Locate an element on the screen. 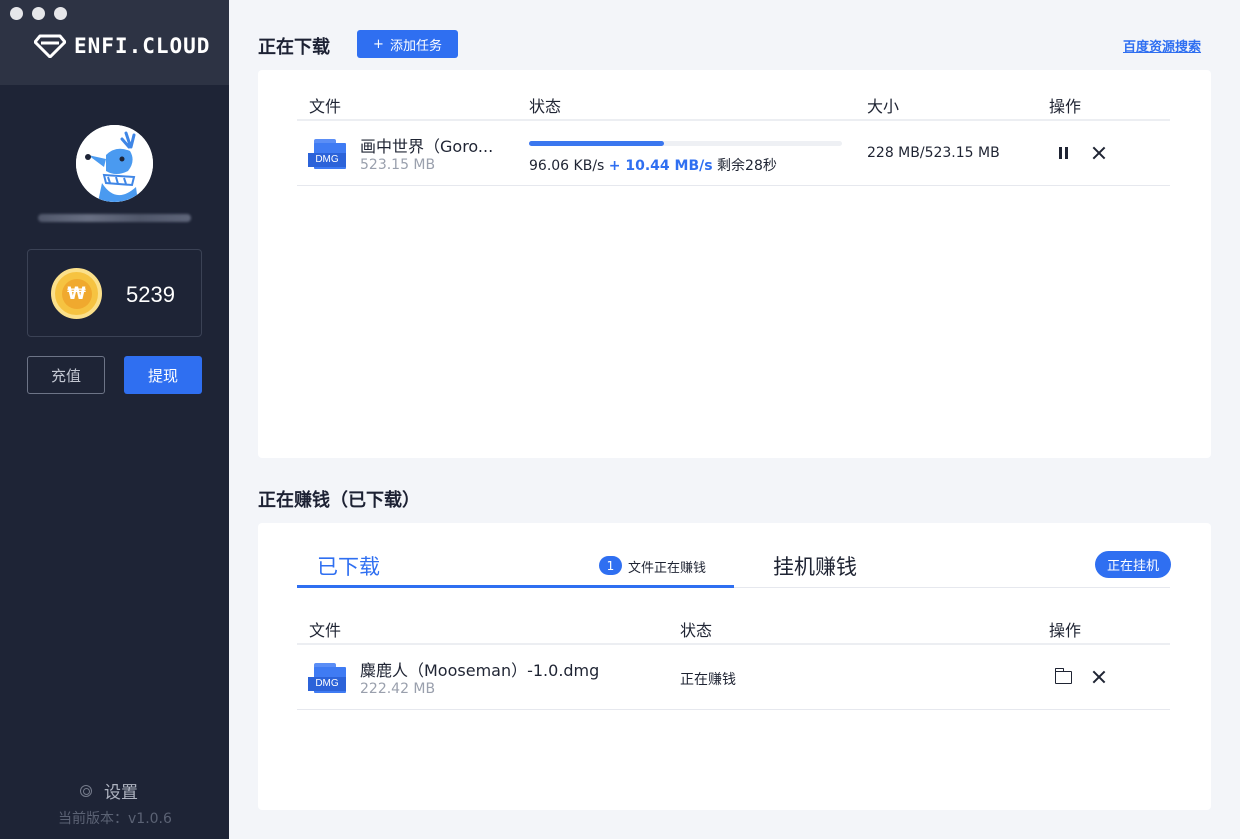  recharge-button: 充值 is located at coordinates (66, 375).